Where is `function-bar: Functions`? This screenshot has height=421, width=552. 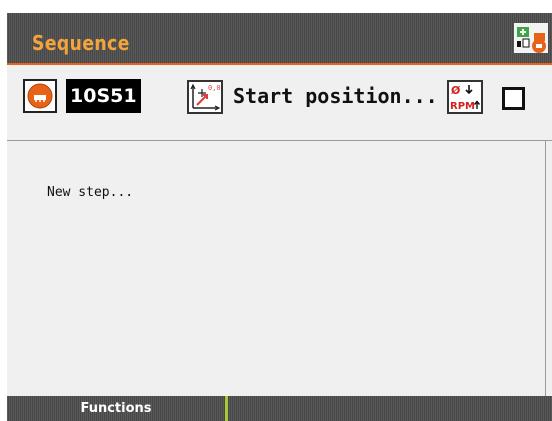
function-bar: Functions is located at coordinates (279, 408).